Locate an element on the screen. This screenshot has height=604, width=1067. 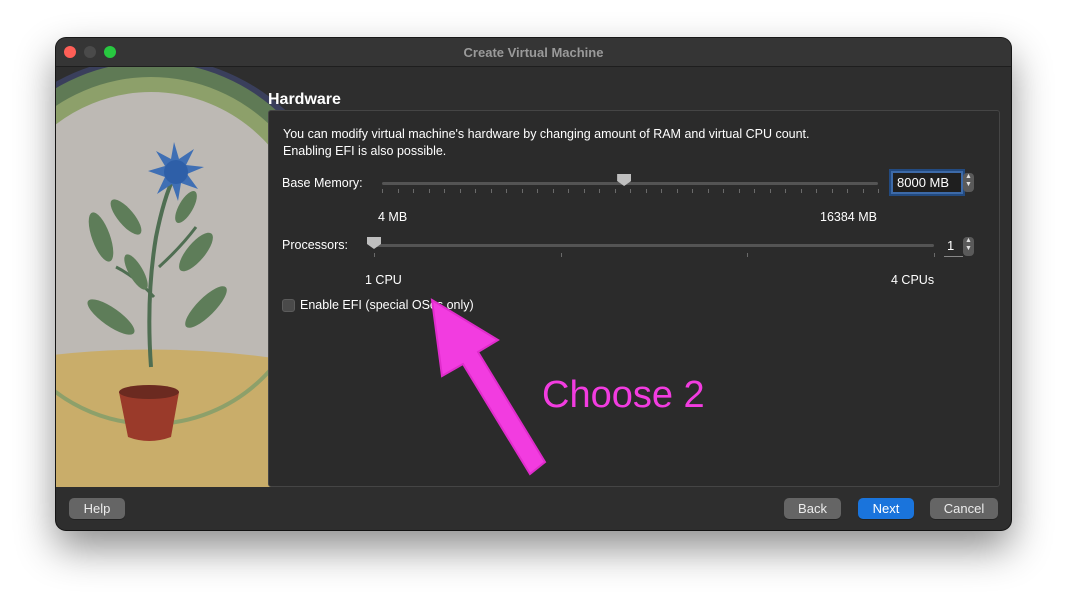
section-title: Hardware is located at coordinates (304, 99).